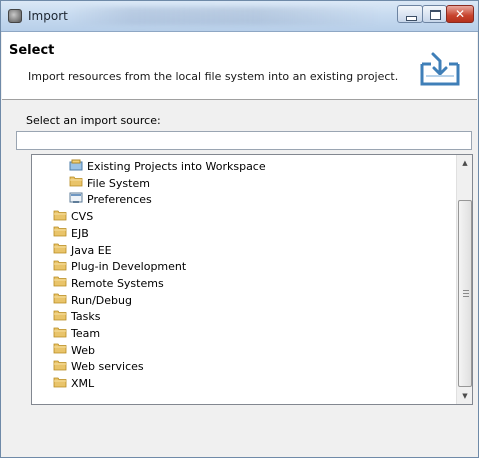  I want to click on tree-item-label: Existing Projects into Workspace, so click(176, 166).